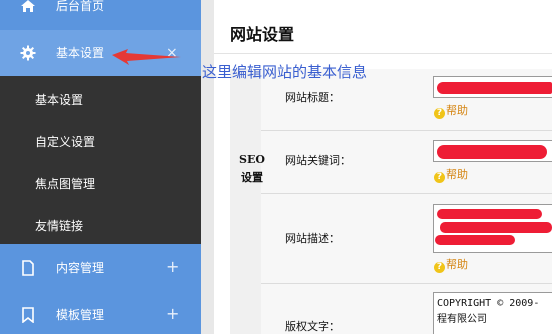  Describe the element at coordinates (65, 142) in the screenshot. I see `submenu-item-label: 自定义设置` at that location.